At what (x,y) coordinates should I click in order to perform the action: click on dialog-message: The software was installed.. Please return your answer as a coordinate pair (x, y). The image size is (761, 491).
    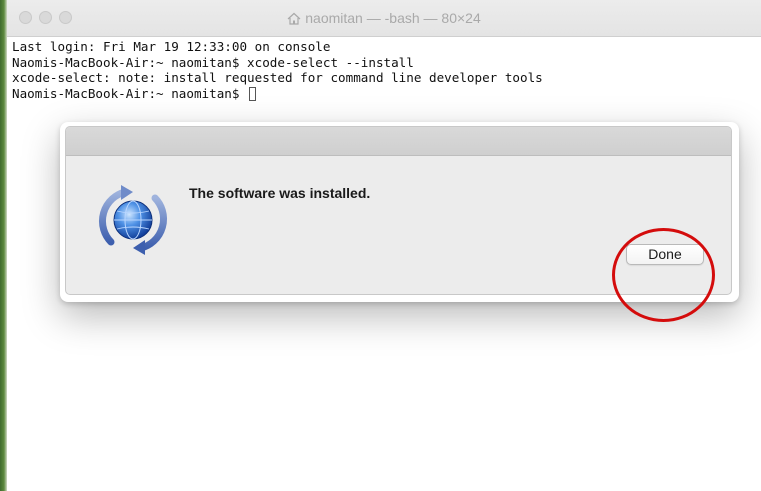
    Looking at the image, I should click on (280, 193).